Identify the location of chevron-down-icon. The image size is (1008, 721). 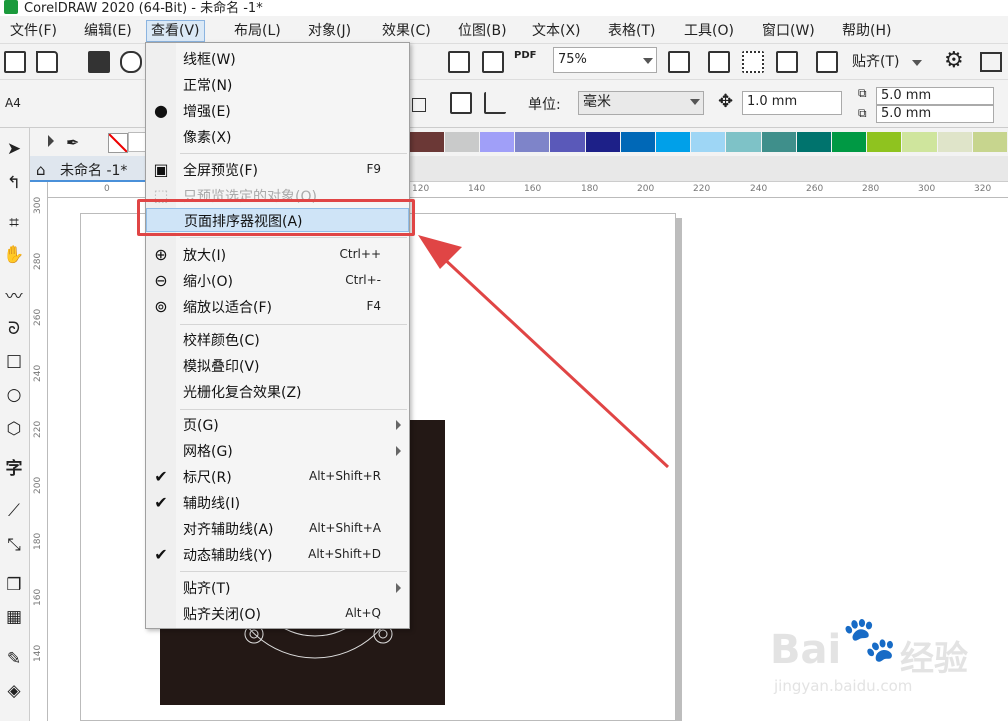
(917, 63).